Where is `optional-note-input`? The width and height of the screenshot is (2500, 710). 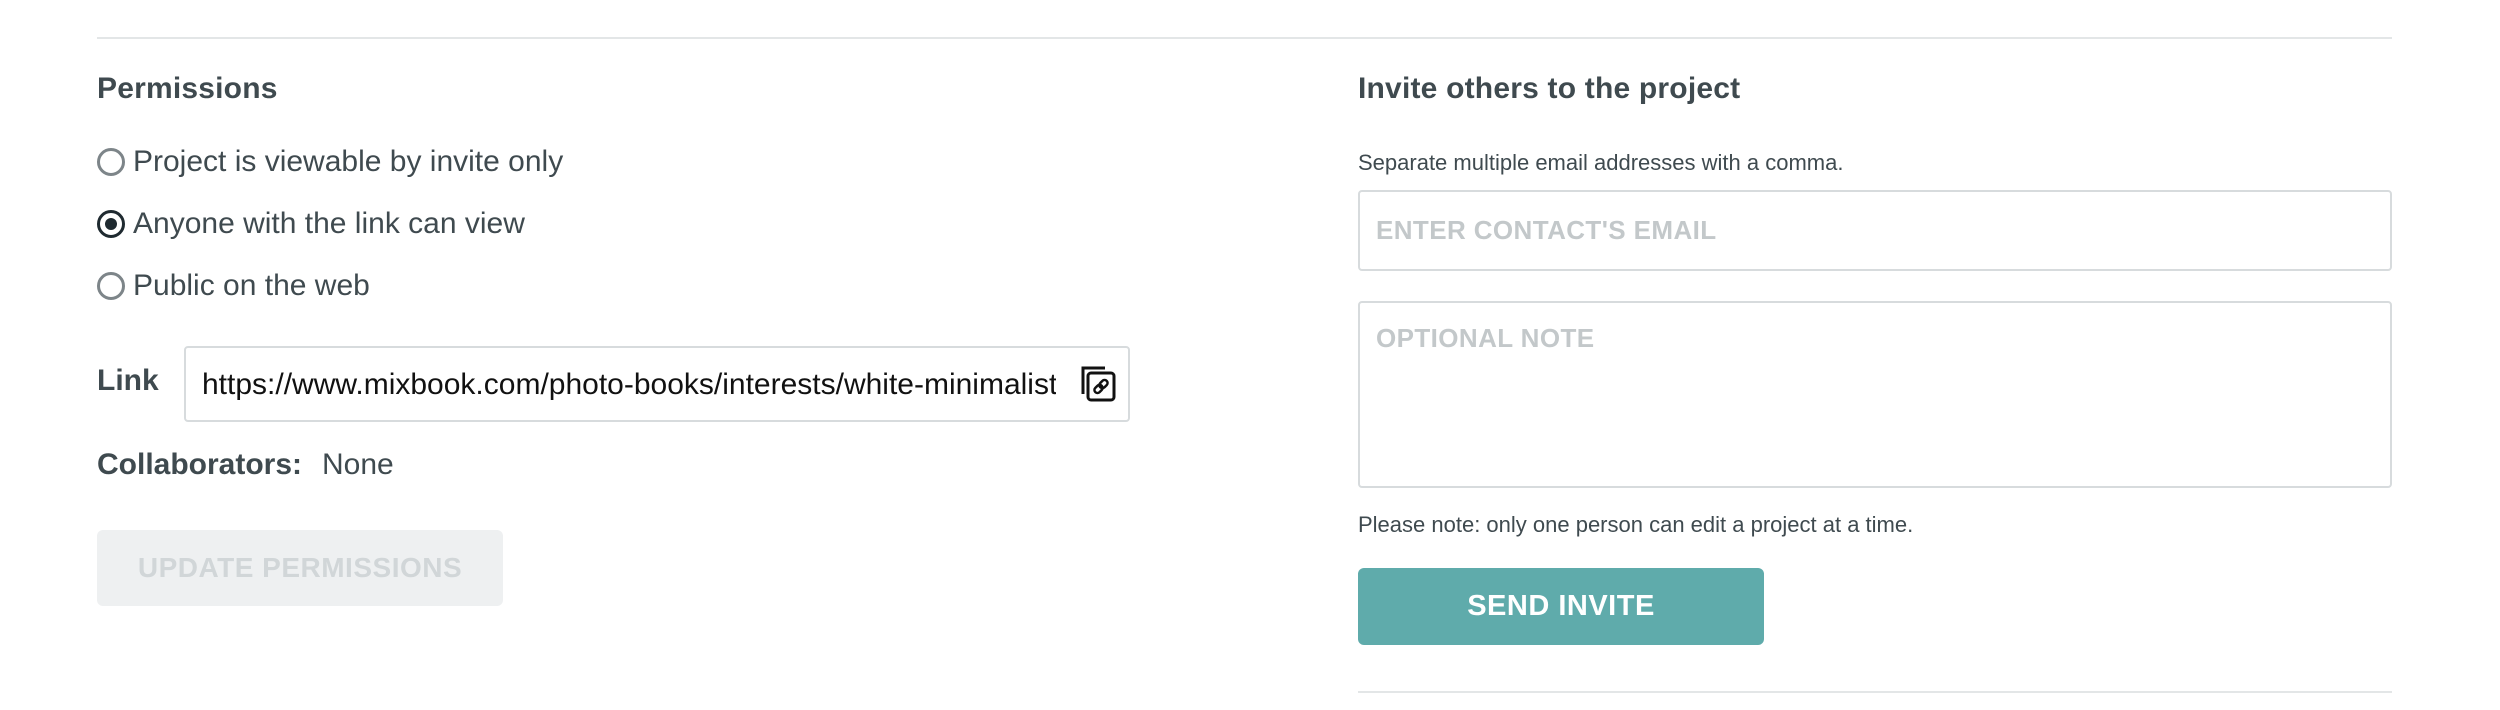
optional-note-input is located at coordinates (1875, 394).